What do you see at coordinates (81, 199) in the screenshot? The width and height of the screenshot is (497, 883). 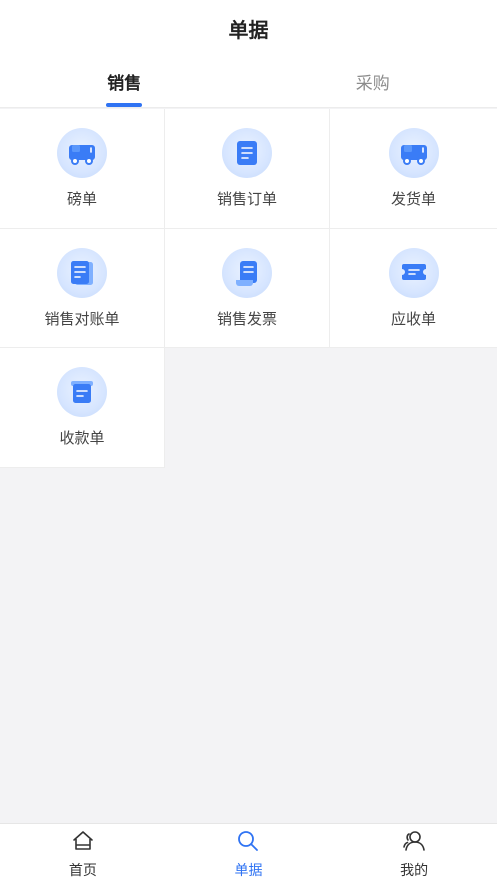 I see `grid-item-label: 磅单` at bounding box center [81, 199].